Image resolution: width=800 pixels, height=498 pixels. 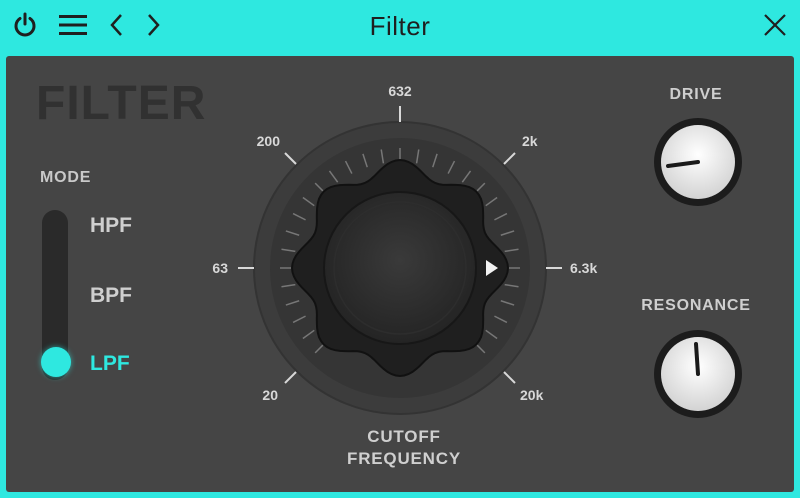 What do you see at coordinates (400, 91) in the screenshot?
I see `cutoff-scale-632: 632` at bounding box center [400, 91].